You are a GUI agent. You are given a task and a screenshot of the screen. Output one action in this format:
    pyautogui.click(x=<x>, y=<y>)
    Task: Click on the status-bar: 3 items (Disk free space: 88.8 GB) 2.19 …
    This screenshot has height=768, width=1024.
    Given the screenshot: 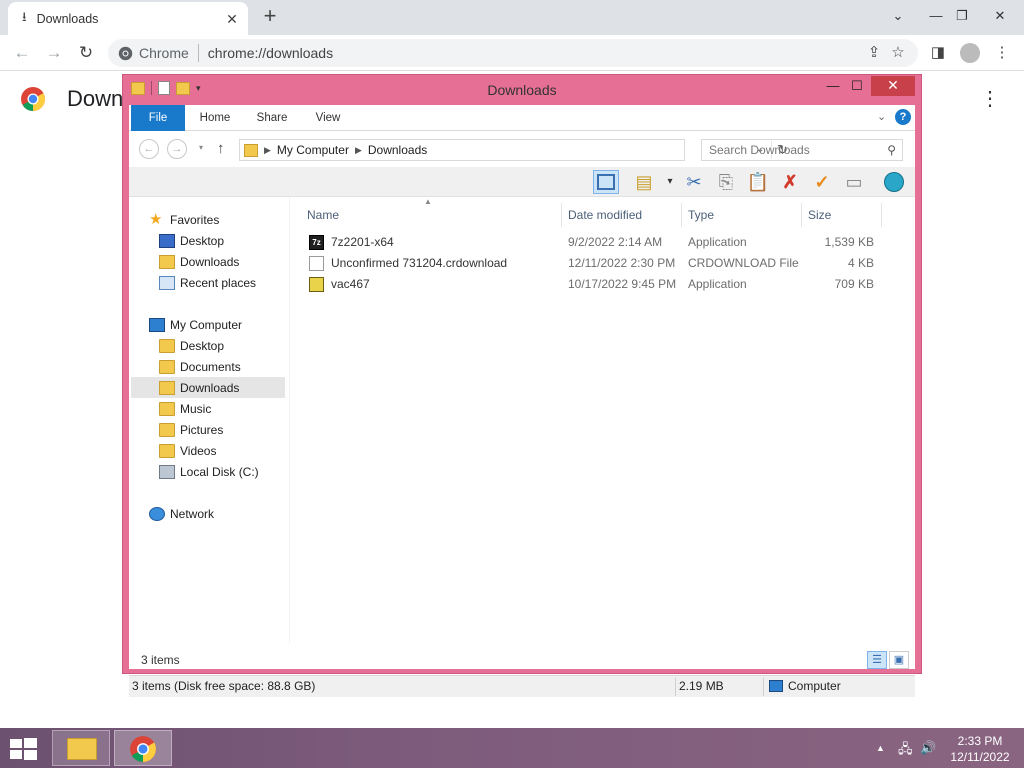 What is the action you would take?
    pyautogui.click(x=522, y=686)
    